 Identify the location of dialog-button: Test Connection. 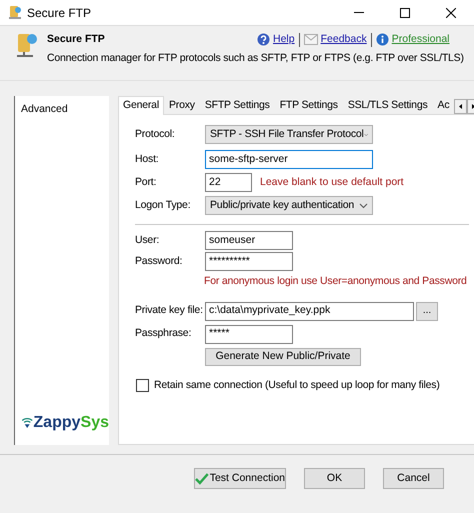
(240, 478).